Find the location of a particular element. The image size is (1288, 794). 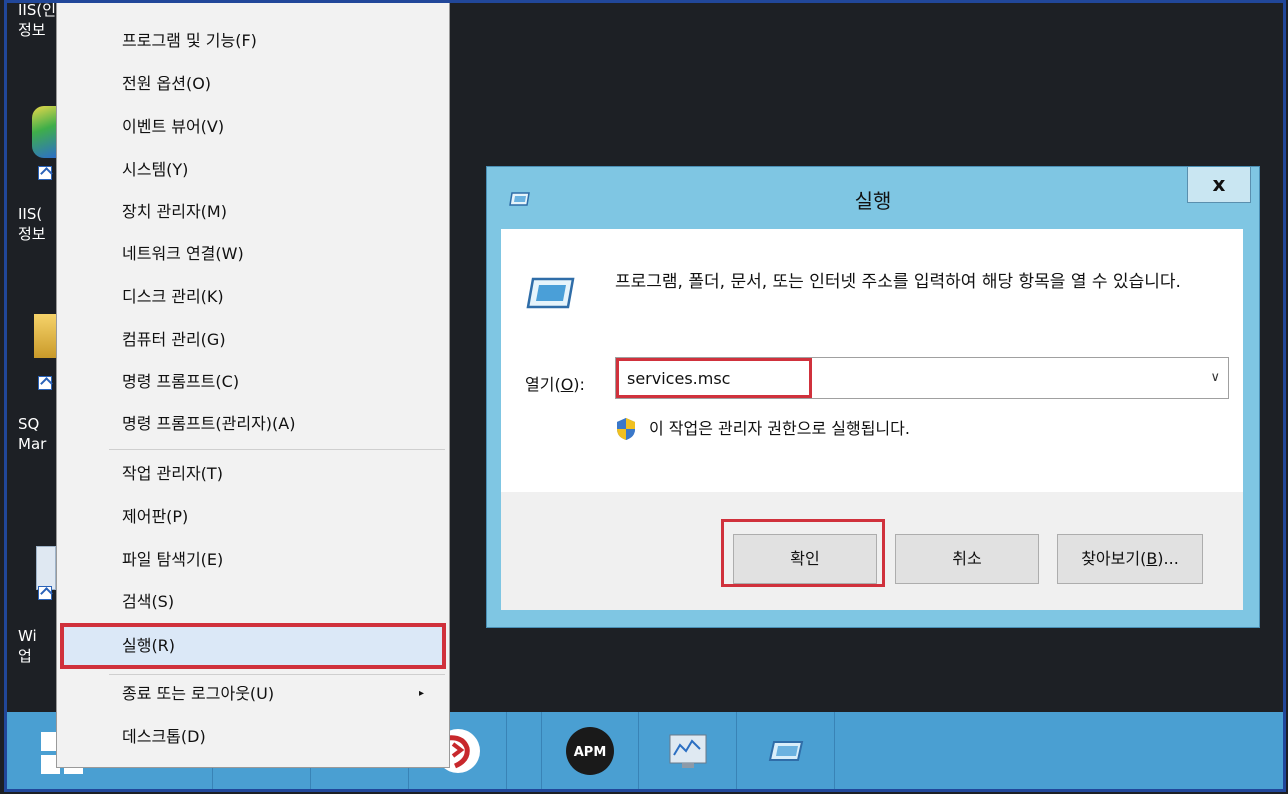

menu-item-programs-features: 프로그램 및 기능(F) is located at coordinates (253, 41).